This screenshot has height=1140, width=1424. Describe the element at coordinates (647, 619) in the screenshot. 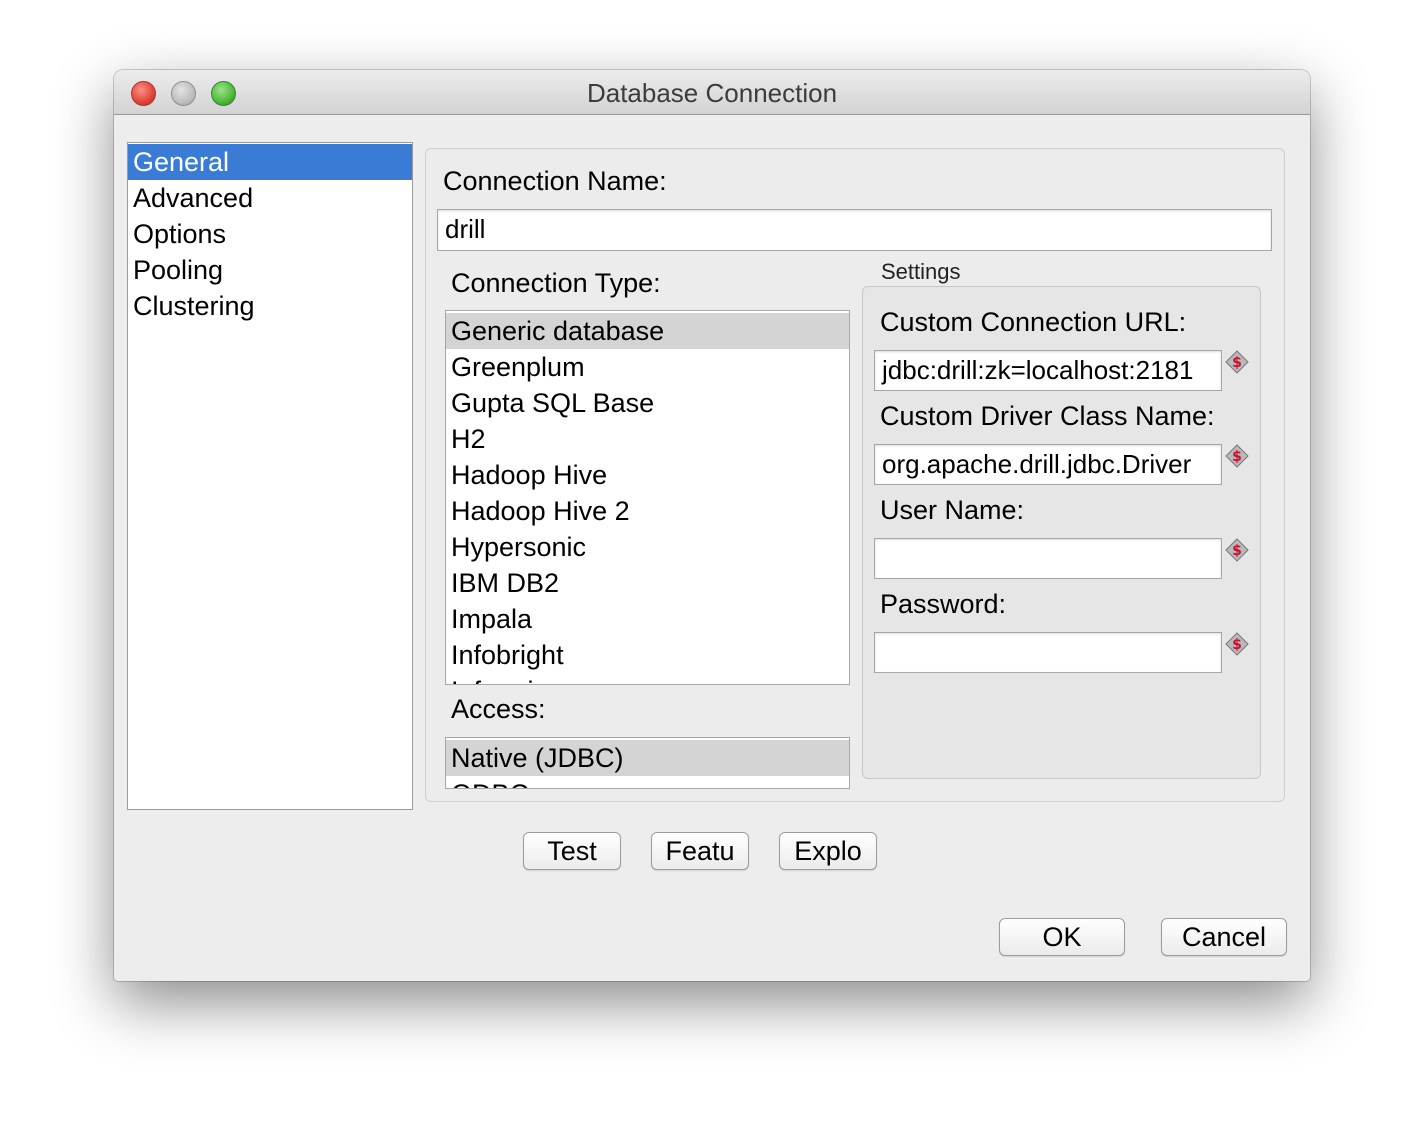

I see `list-item: Impala` at that location.